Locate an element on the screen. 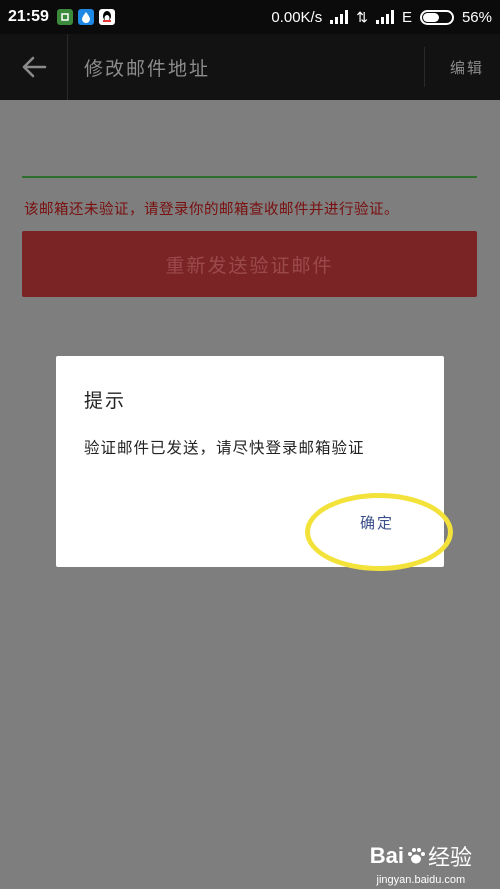 The image size is (500, 889). back-button is located at coordinates (34, 67).